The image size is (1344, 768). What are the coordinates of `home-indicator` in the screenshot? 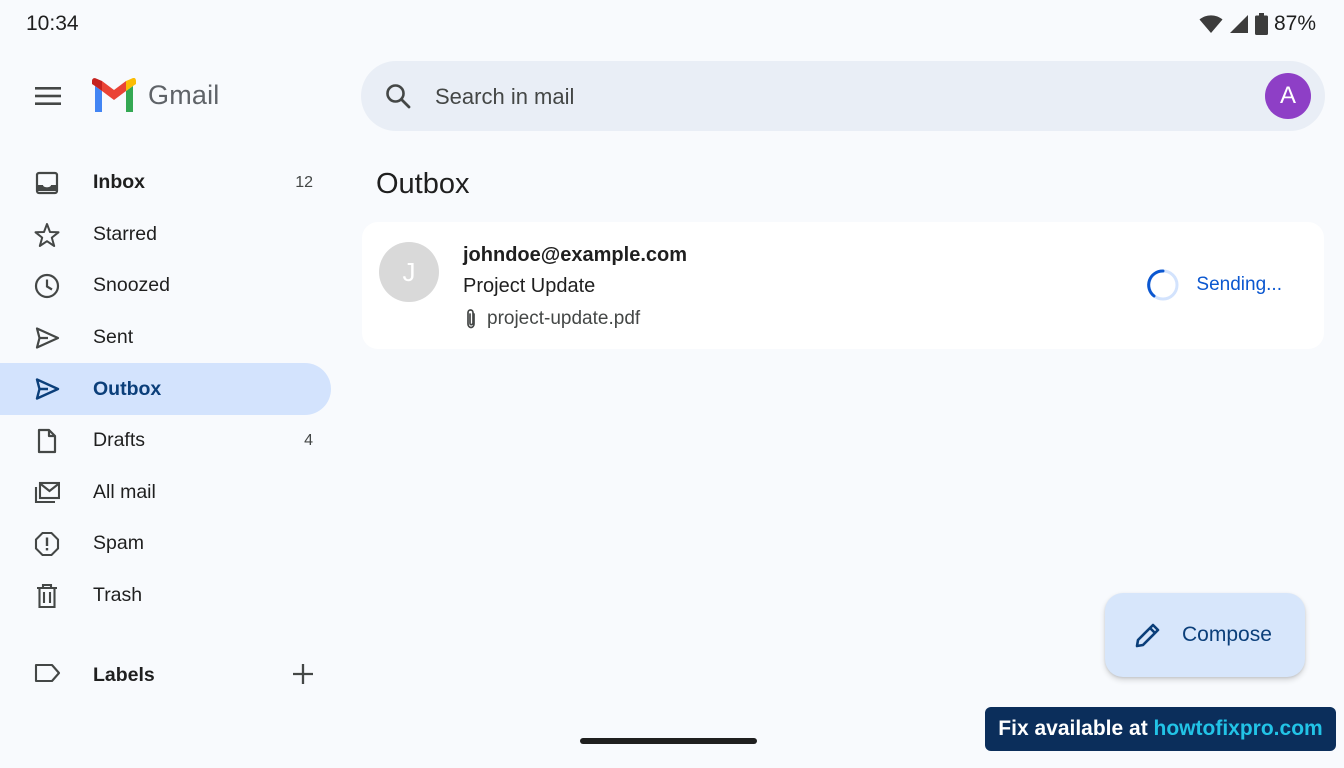 It's located at (668, 741).